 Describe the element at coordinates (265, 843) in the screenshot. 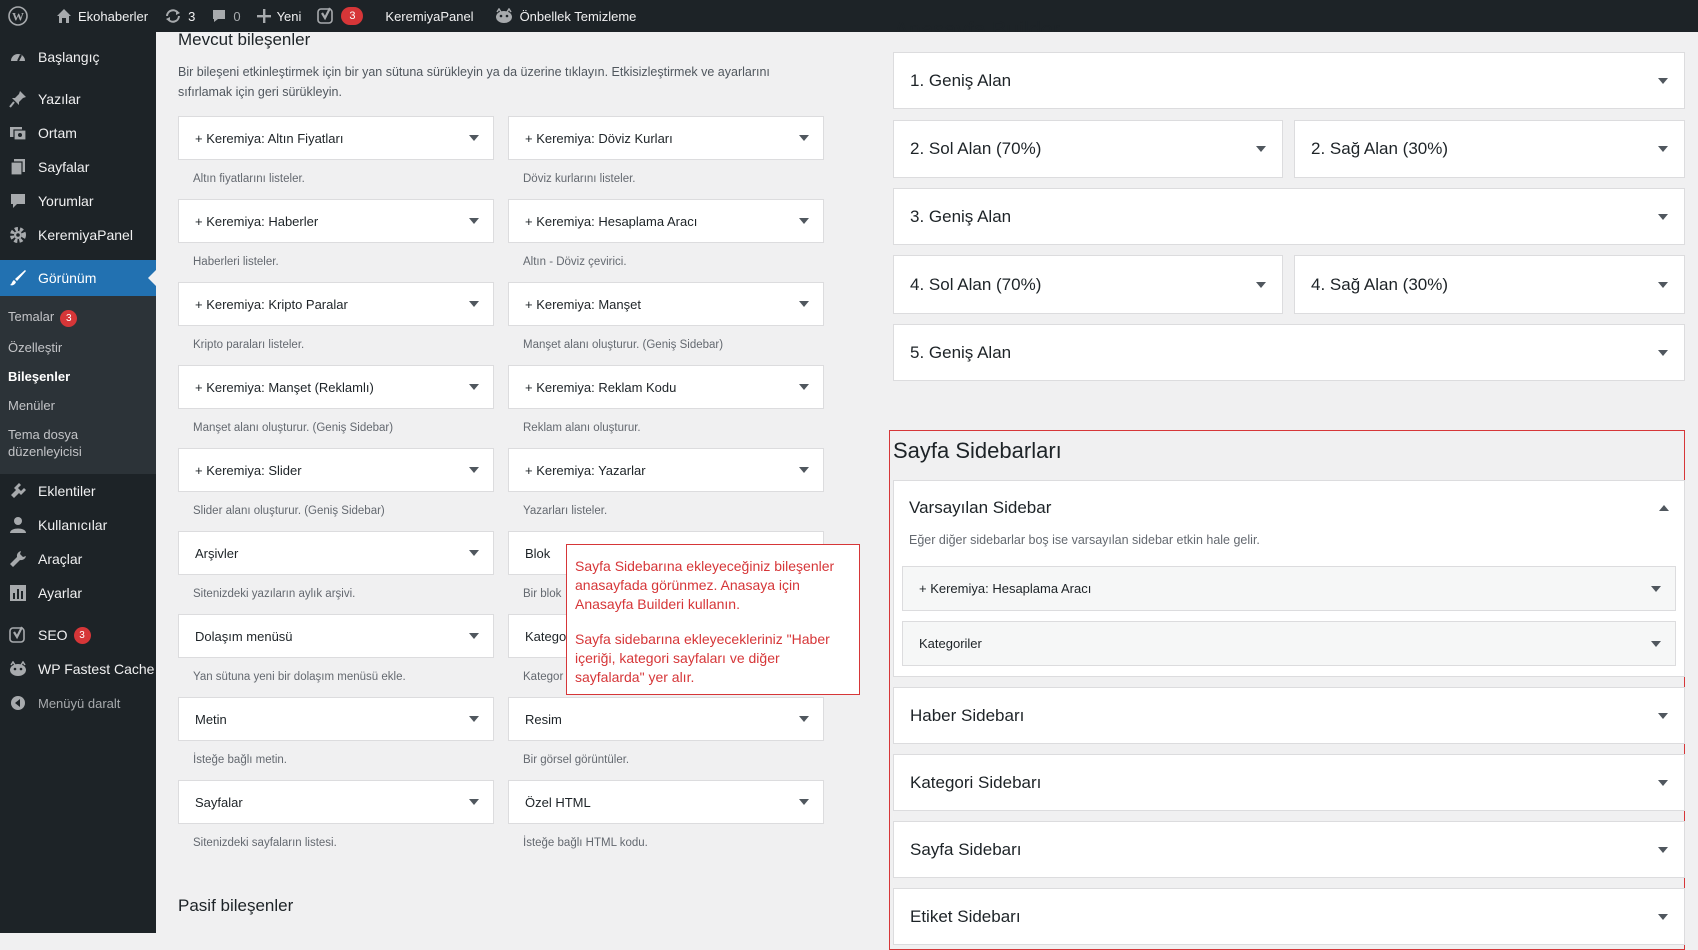

I see `widget-description: Sitenizdeki sayfaların listesi.` at that location.